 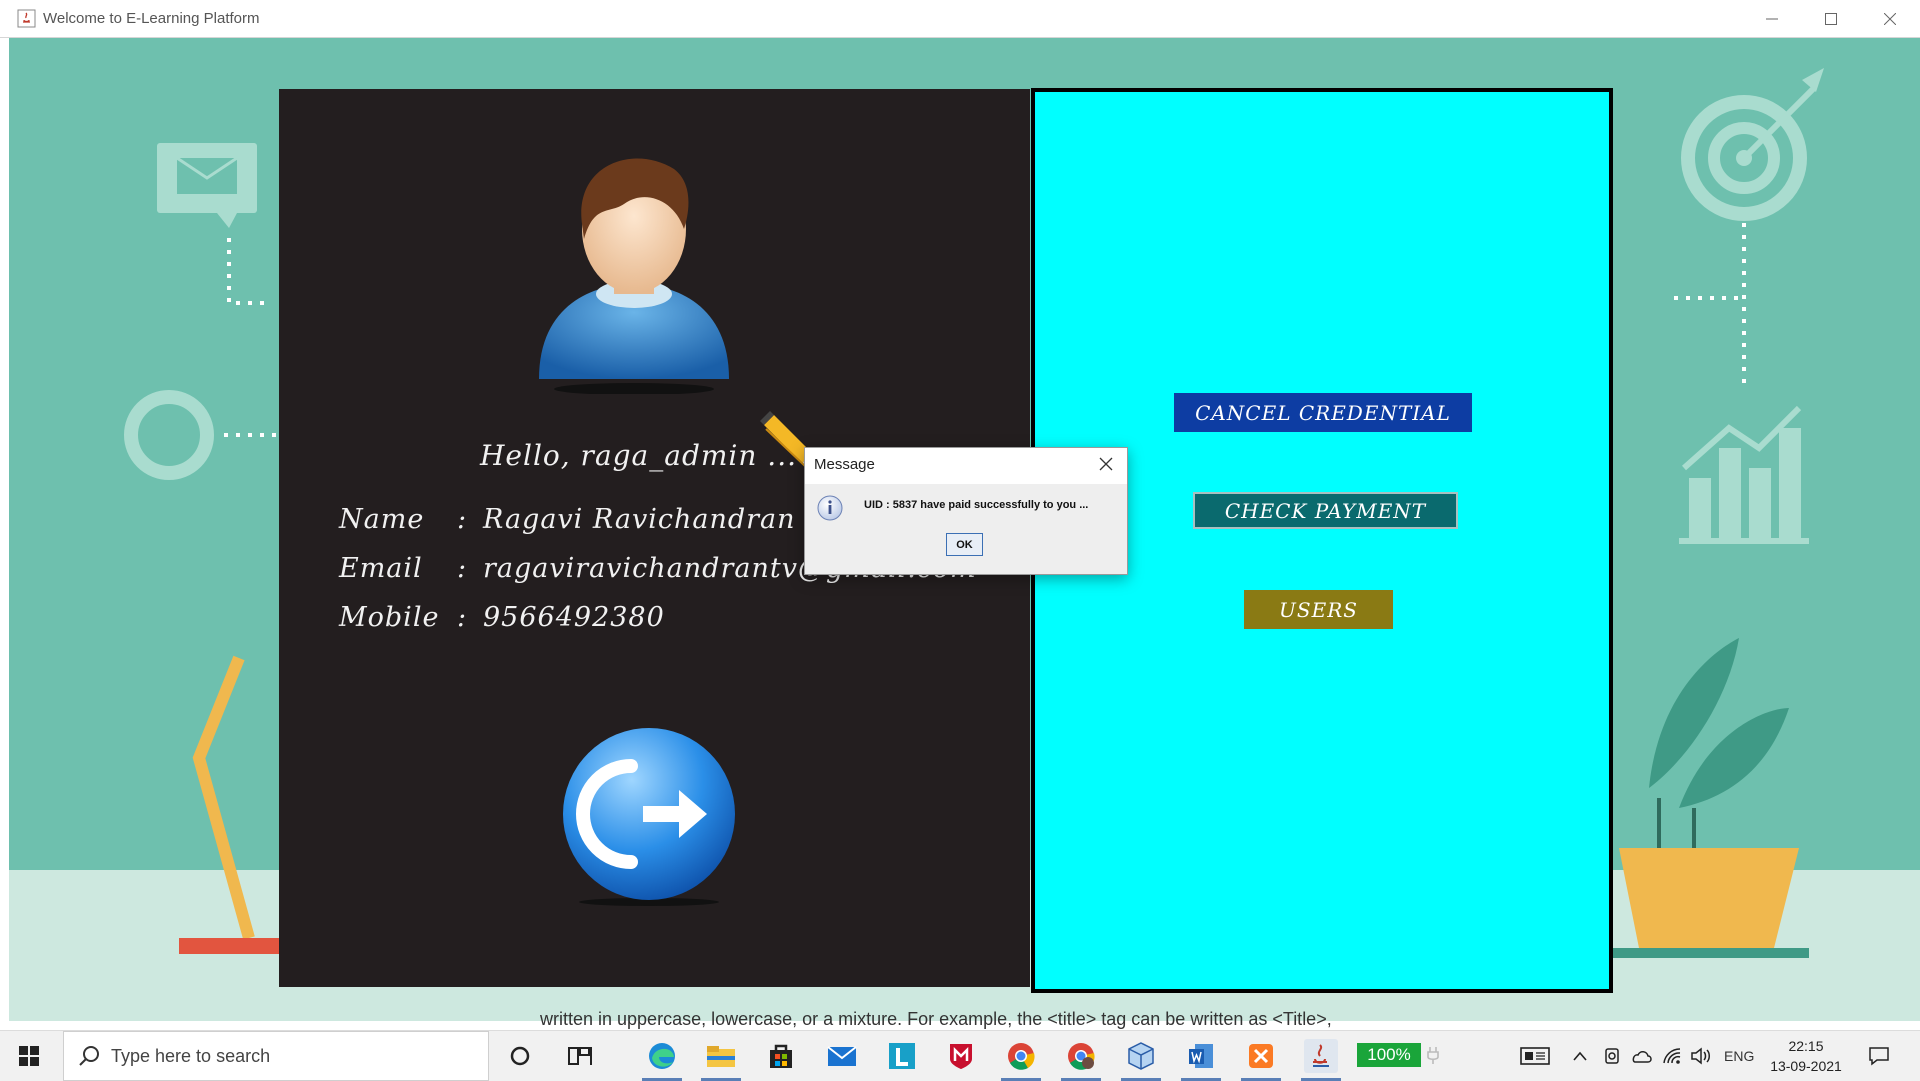 I want to click on virtualbox-app, so click(x=1141, y=1056).